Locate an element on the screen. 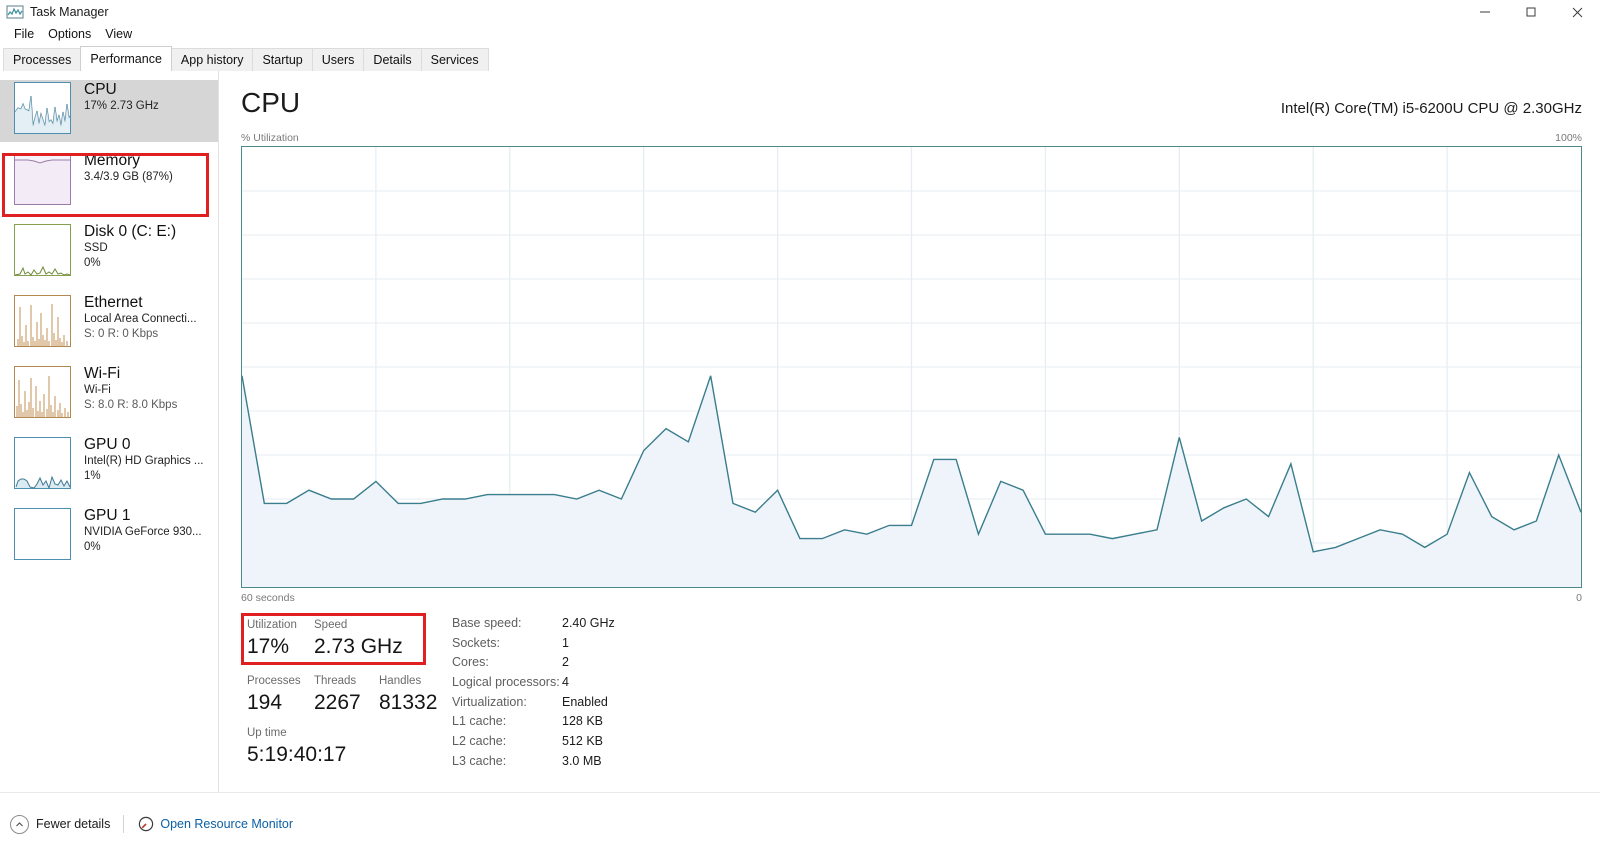 This screenshot has width=1600, height=855. resource-monitor-icon is located at coordinates (145, 824).